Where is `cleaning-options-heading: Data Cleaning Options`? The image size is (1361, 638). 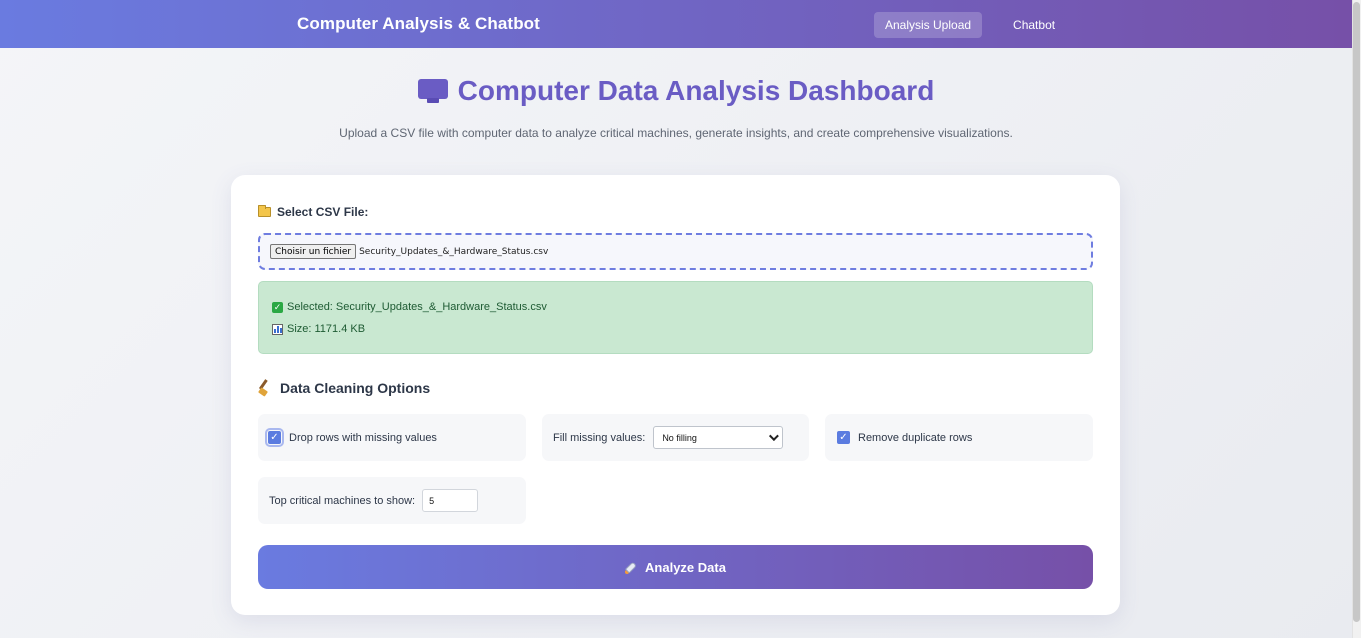
cleaning-options-heading: Data Cleaning Options is located at coordinates (344, 388).